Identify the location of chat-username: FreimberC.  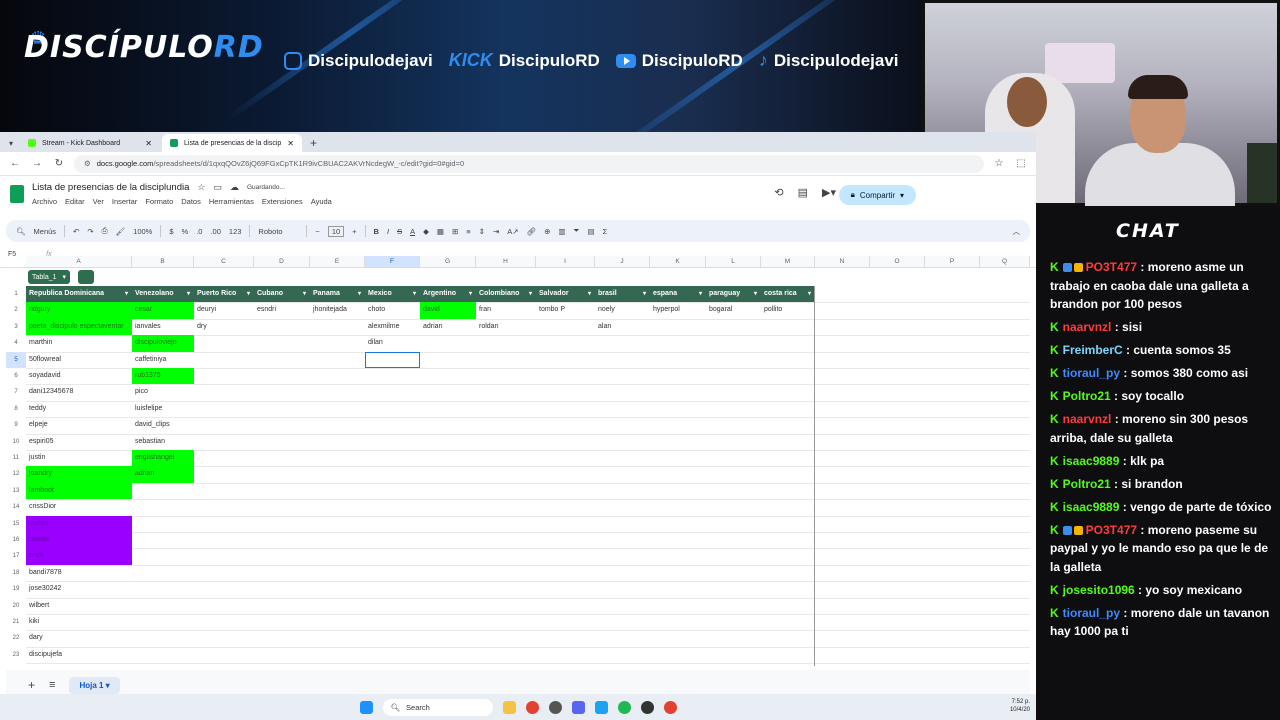
(1093, 350).